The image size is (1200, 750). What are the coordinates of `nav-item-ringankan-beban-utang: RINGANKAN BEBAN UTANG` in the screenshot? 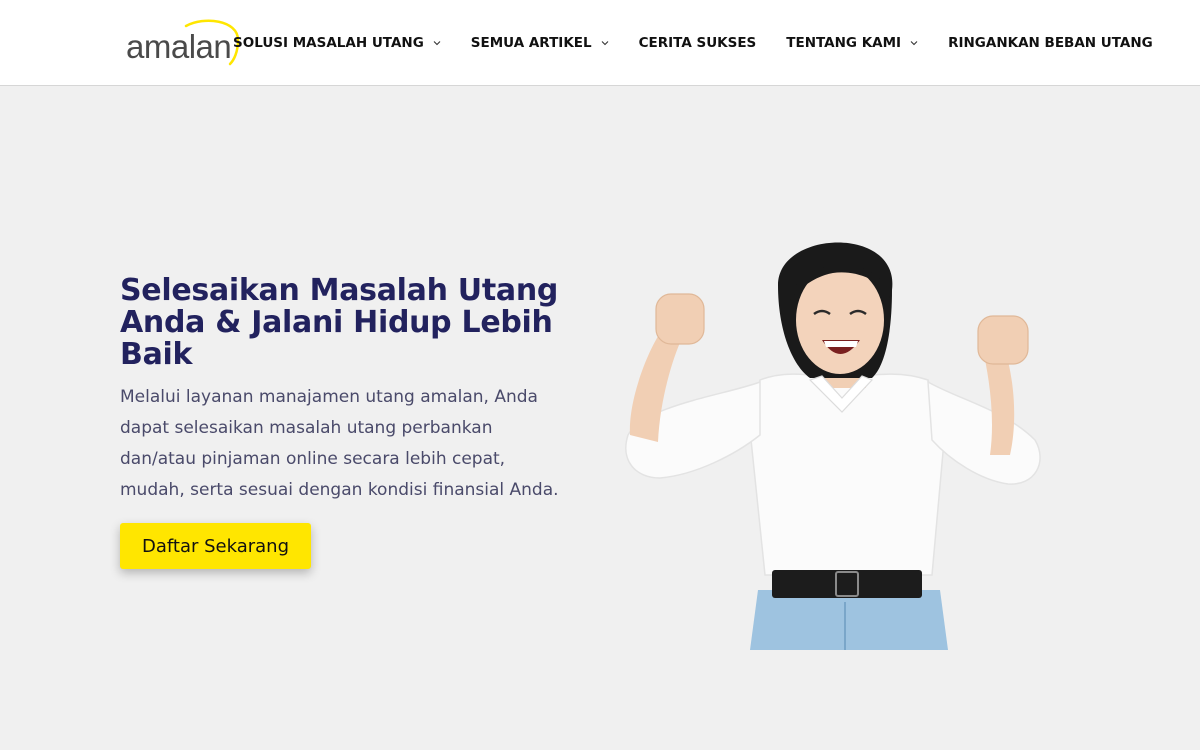 It's located at (1050, 43).